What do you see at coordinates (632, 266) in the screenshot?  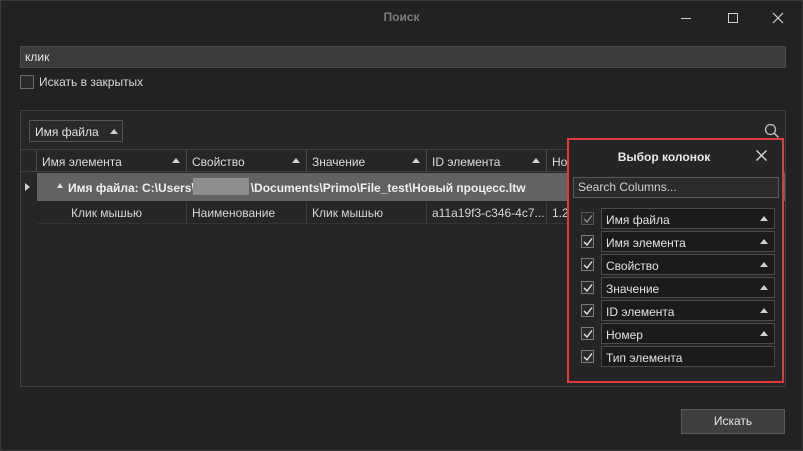 I see `column-chooser-label: Свойство` at bounding box center [632, 266].